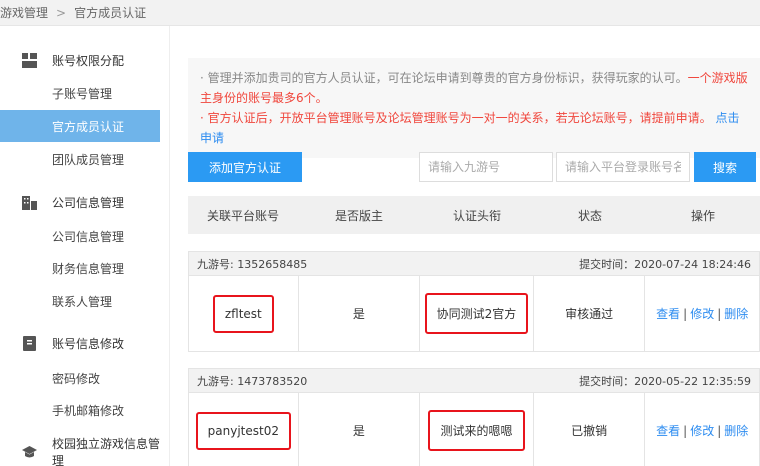 The height and width of the screenshot is (466, 760). What do you see at coordinates (623, 167) in the screenshot?
I see `account-name-input` at bounding box center [623, 167].